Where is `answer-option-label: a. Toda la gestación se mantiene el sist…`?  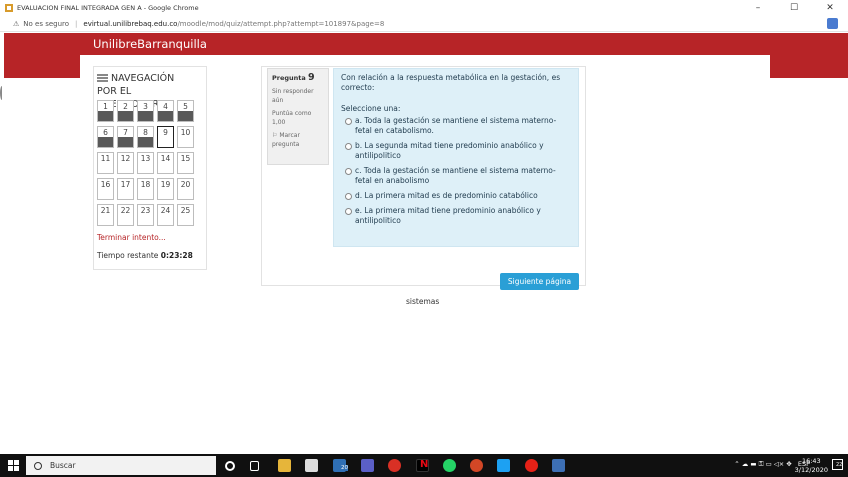
answer-option-label: a. Toda la gestación se mantiene el sist… is located at coordinates (463, 126).